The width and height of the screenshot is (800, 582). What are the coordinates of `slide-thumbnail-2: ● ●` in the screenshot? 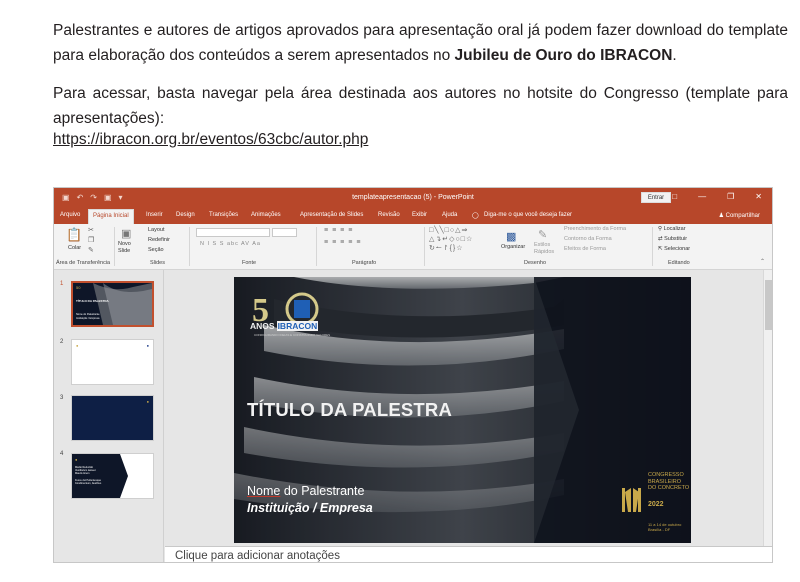 It's located at (112, 362).